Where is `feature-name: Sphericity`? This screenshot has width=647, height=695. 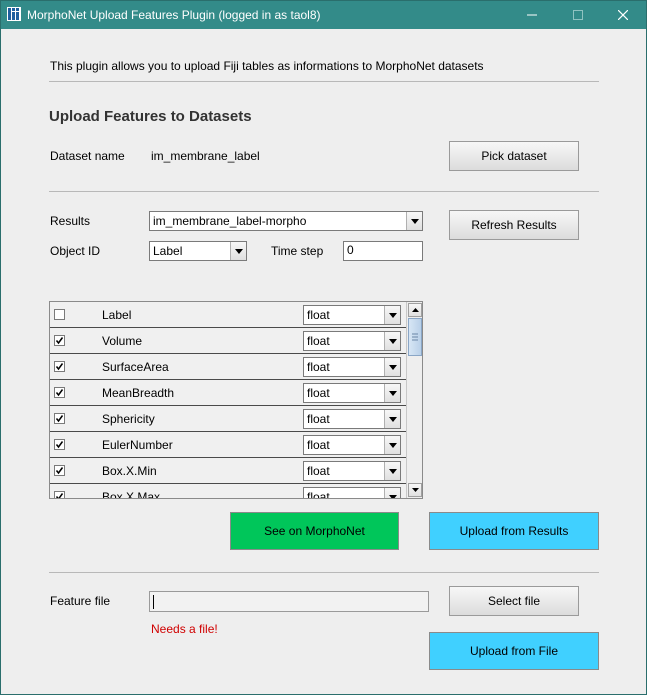
feature-name: Sphericity is located at coordinates (128, 419).